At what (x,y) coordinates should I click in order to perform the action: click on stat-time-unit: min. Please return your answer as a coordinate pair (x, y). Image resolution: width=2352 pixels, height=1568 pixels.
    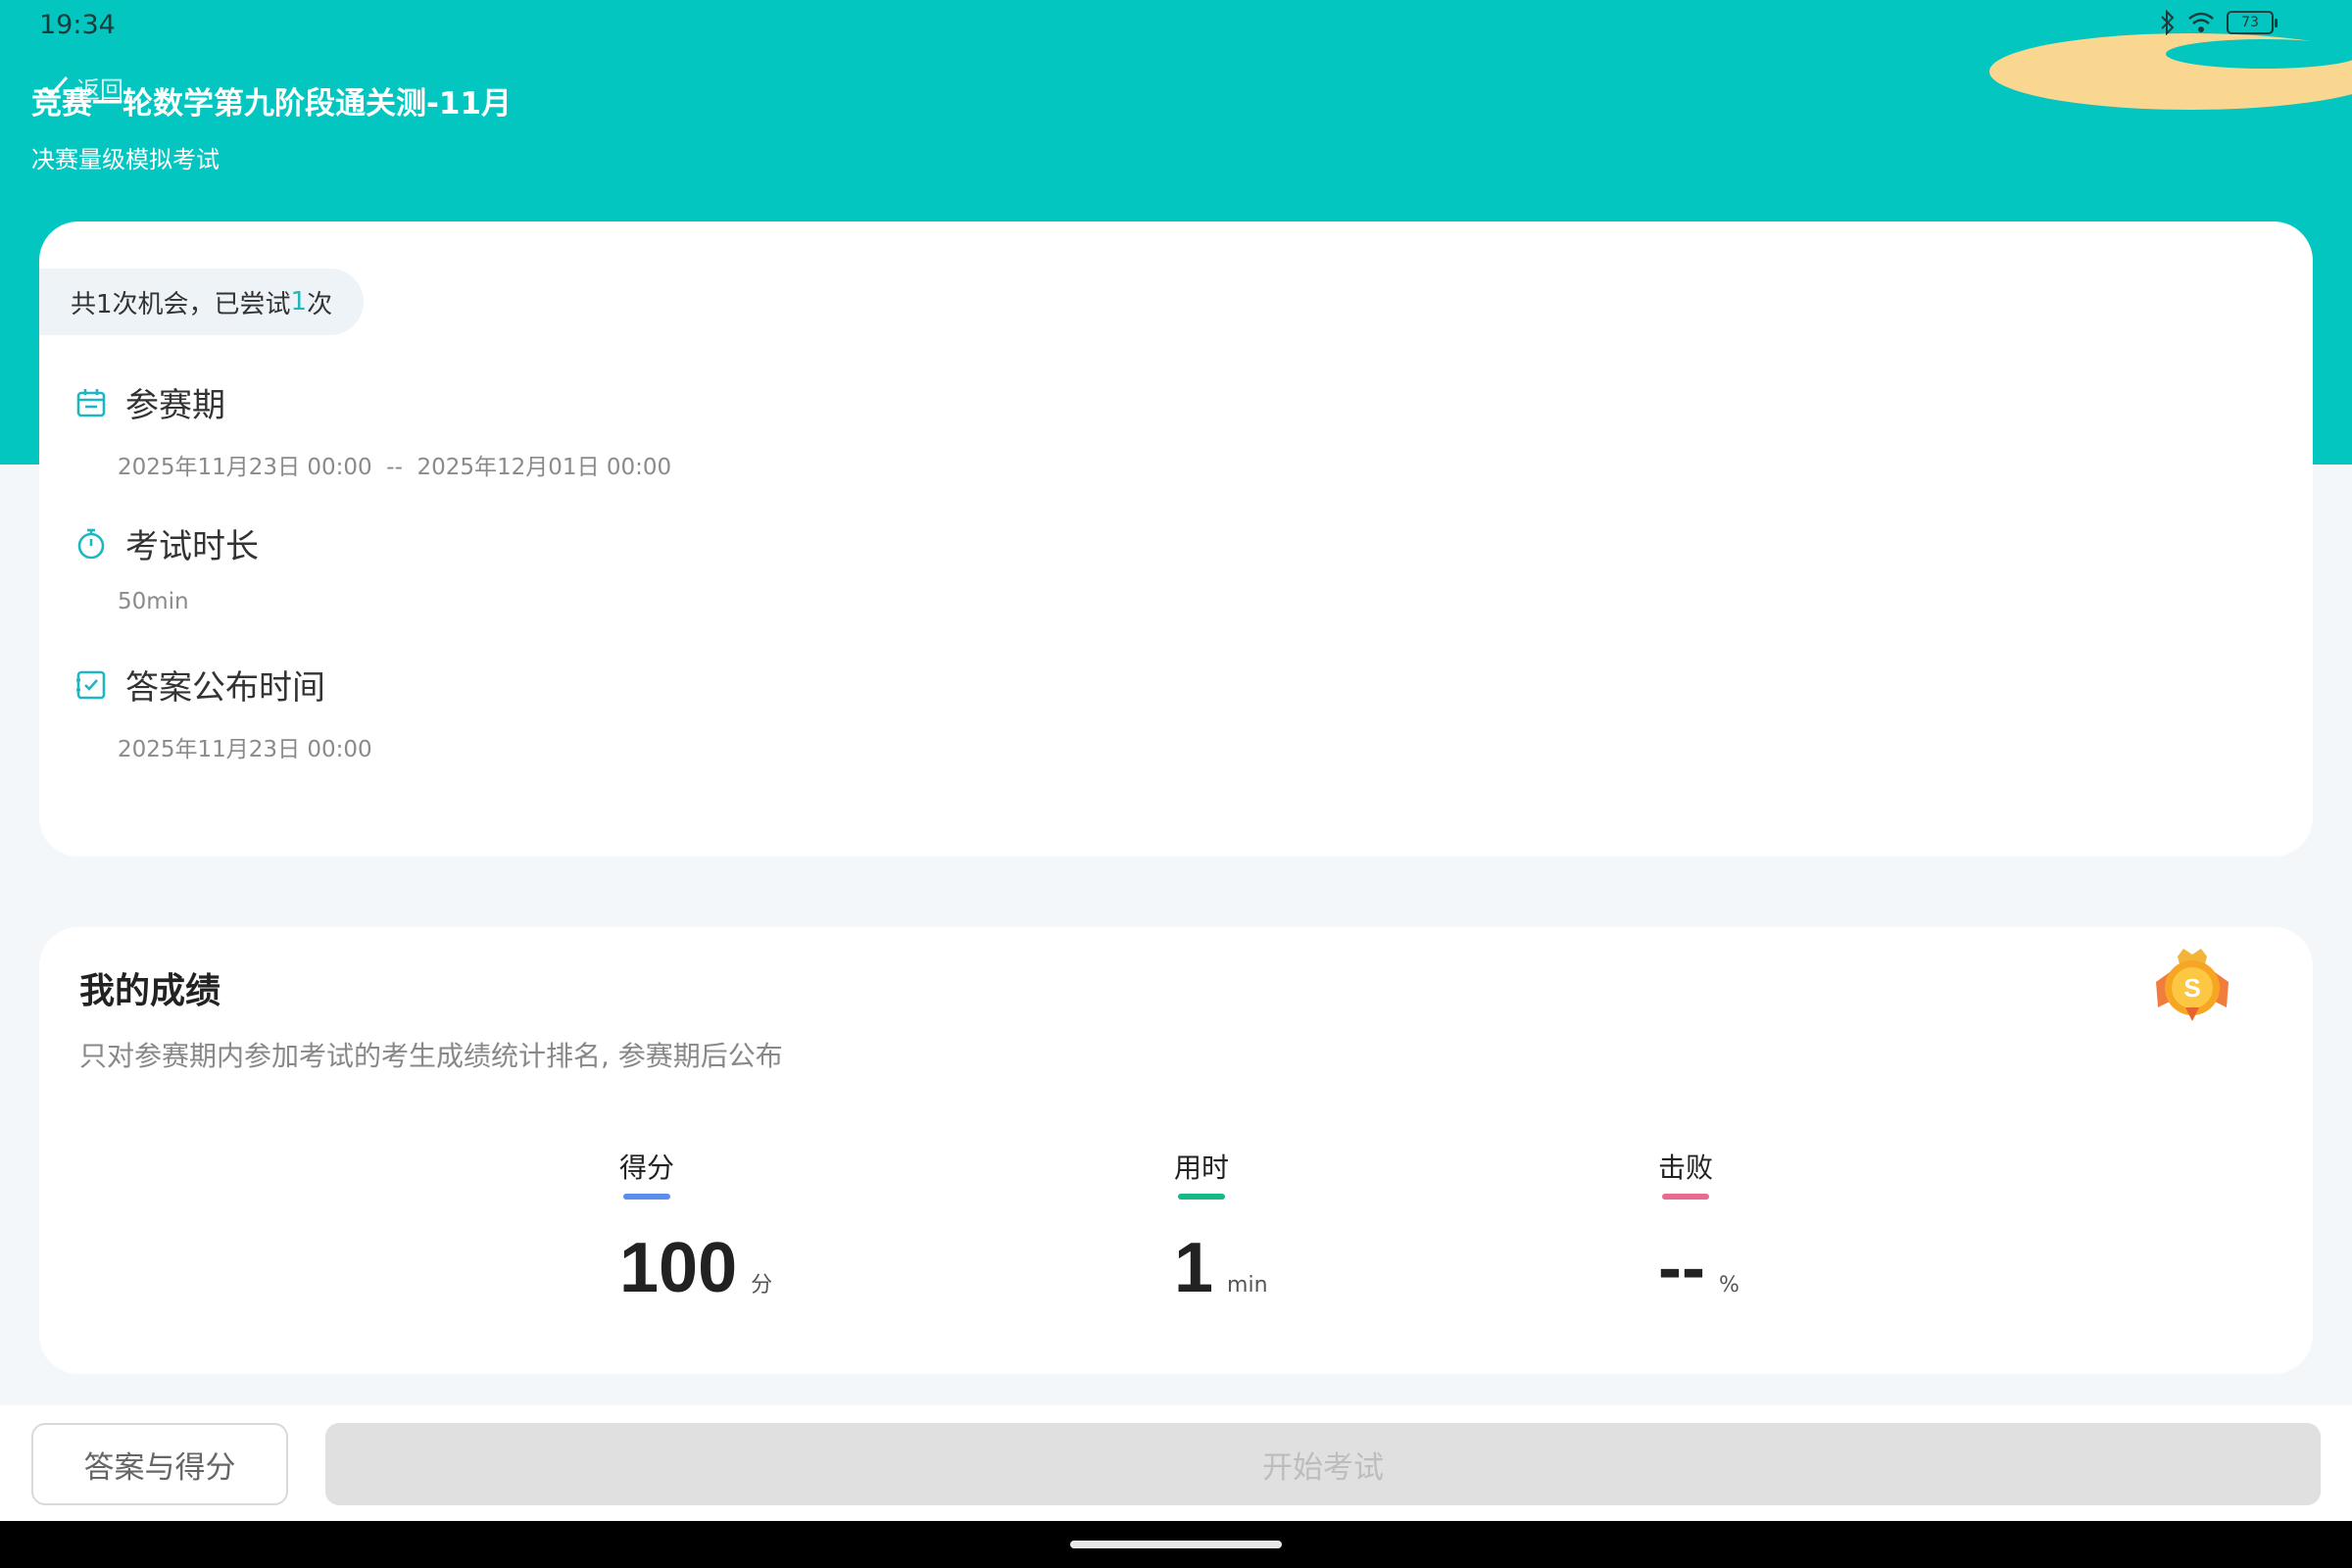
    Looking at the image, I should click on (1247, 1285).